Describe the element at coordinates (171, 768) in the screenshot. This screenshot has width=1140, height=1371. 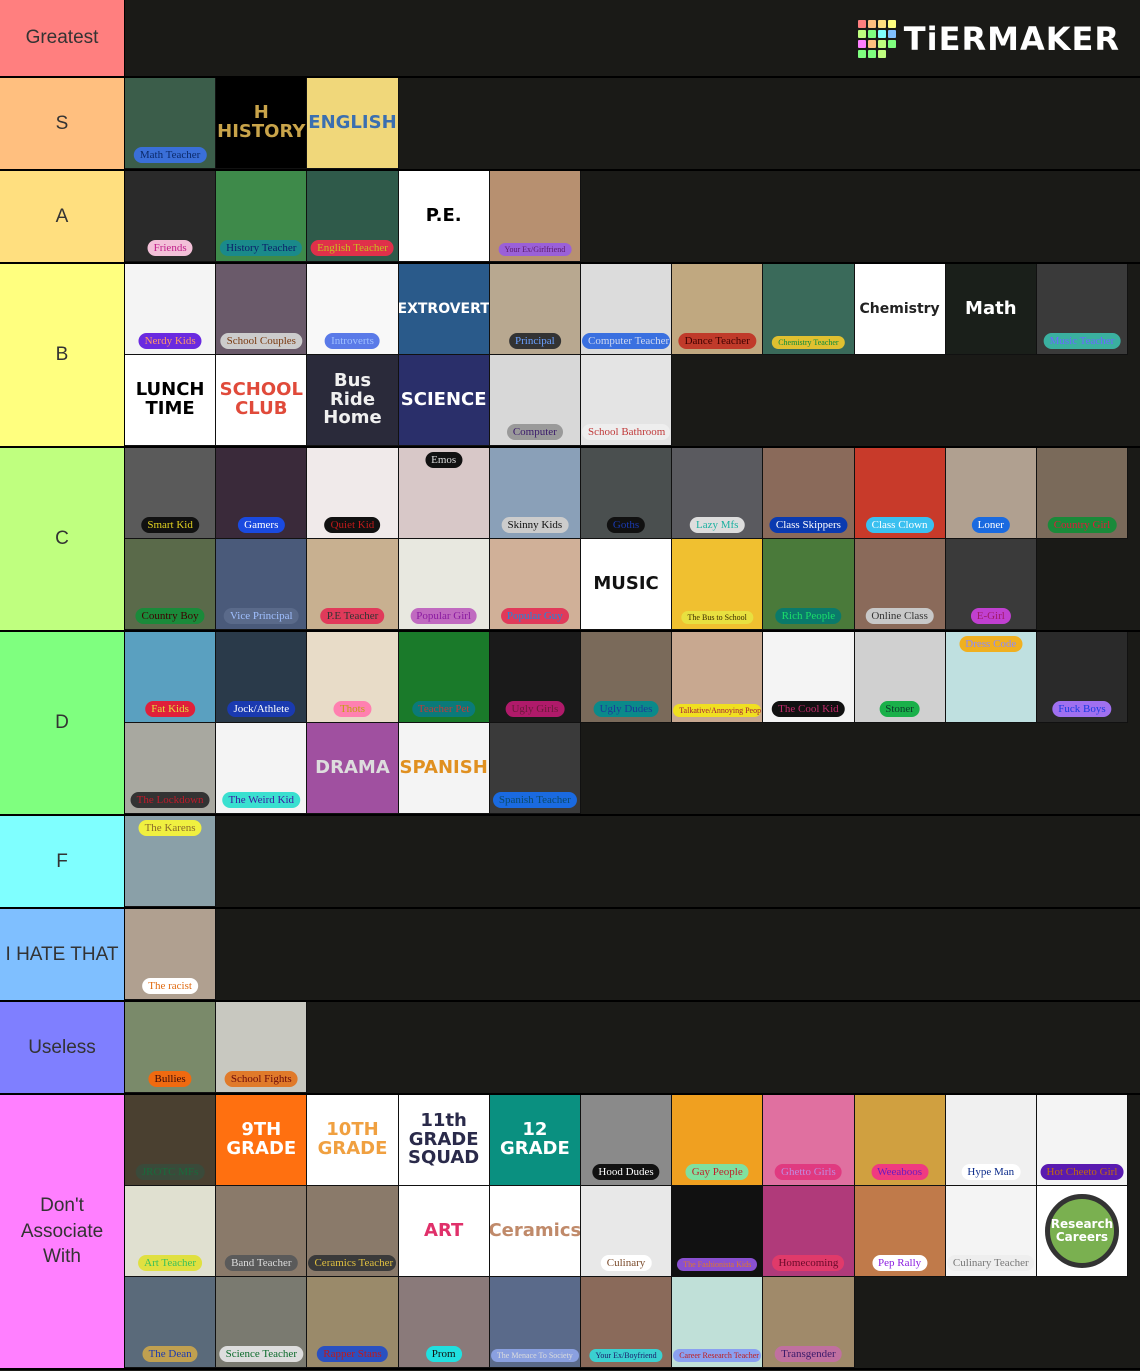
I see `tier-item-the-lockdown: The Lockdown` at that location.